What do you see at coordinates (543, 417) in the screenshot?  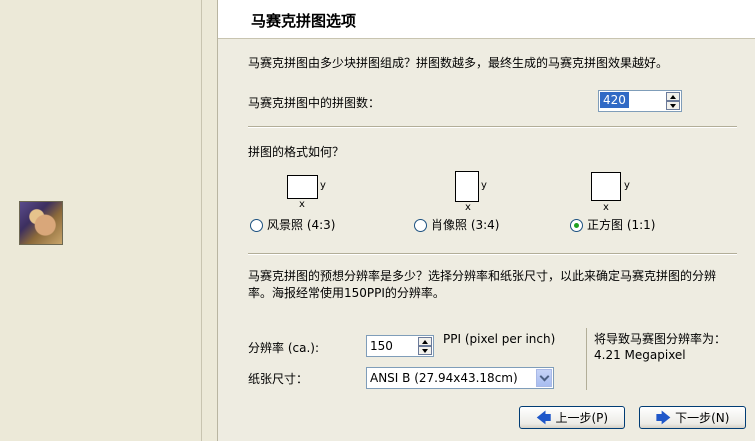 I see `arrow-left-icon: 🡄` at bounding box center [543, 417].